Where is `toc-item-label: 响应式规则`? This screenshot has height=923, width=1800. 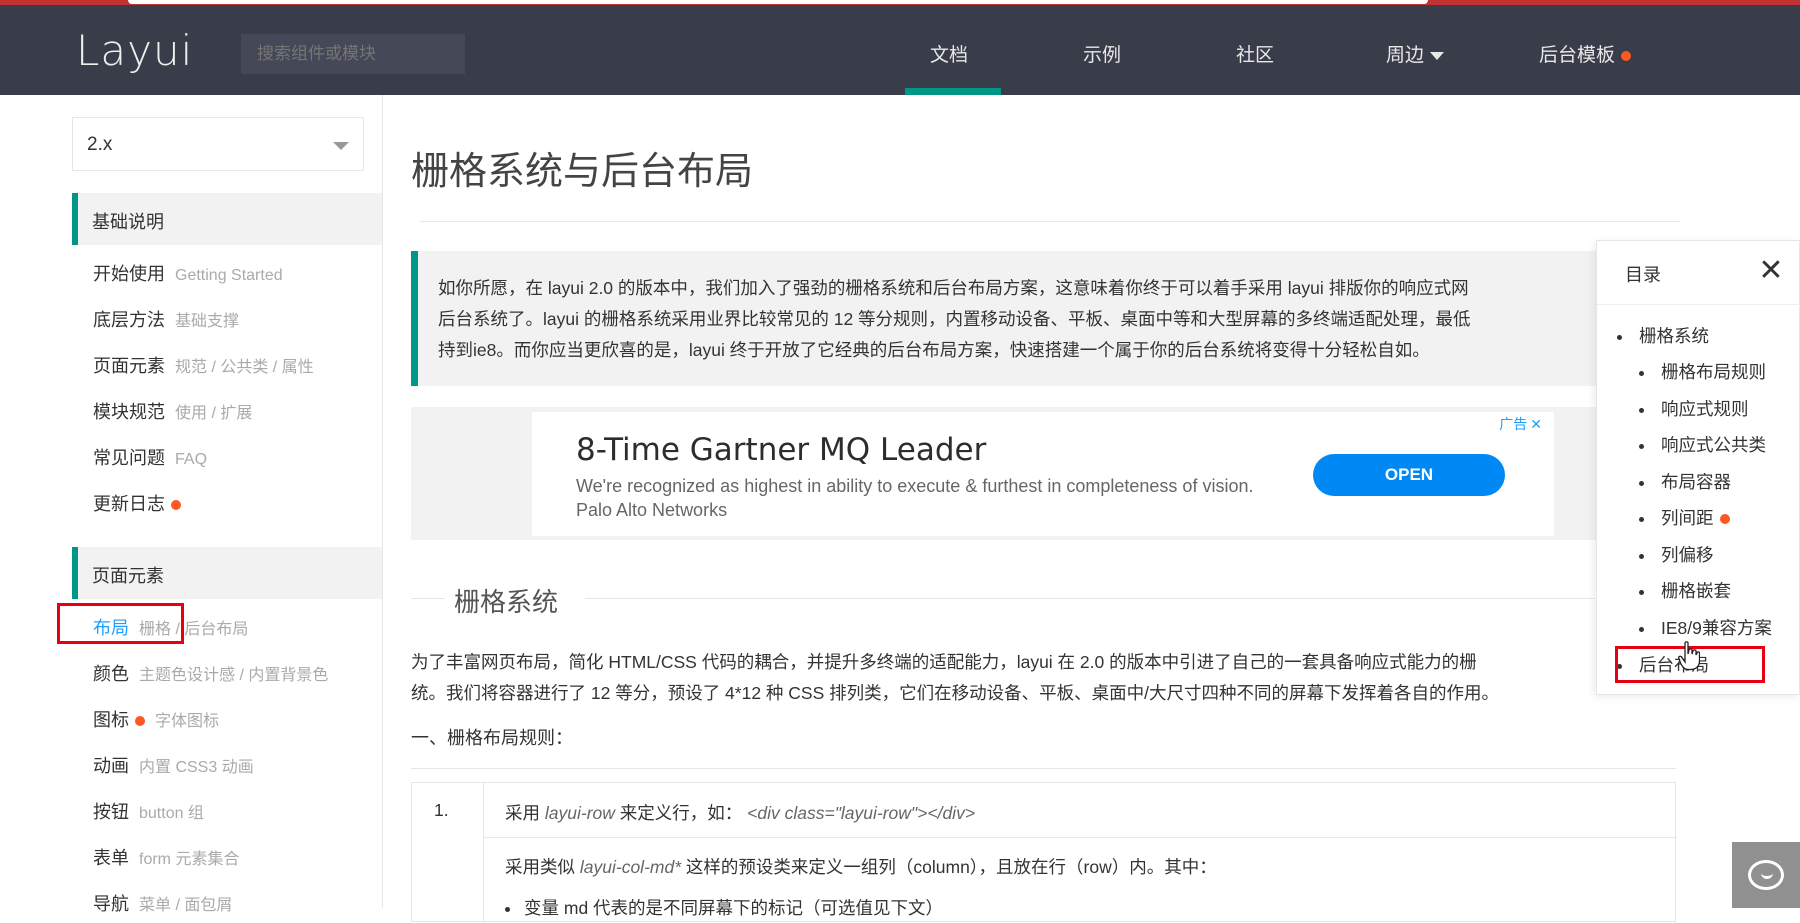 toc-item-label: 响应式规则 is located at coordinates (1705, 409).